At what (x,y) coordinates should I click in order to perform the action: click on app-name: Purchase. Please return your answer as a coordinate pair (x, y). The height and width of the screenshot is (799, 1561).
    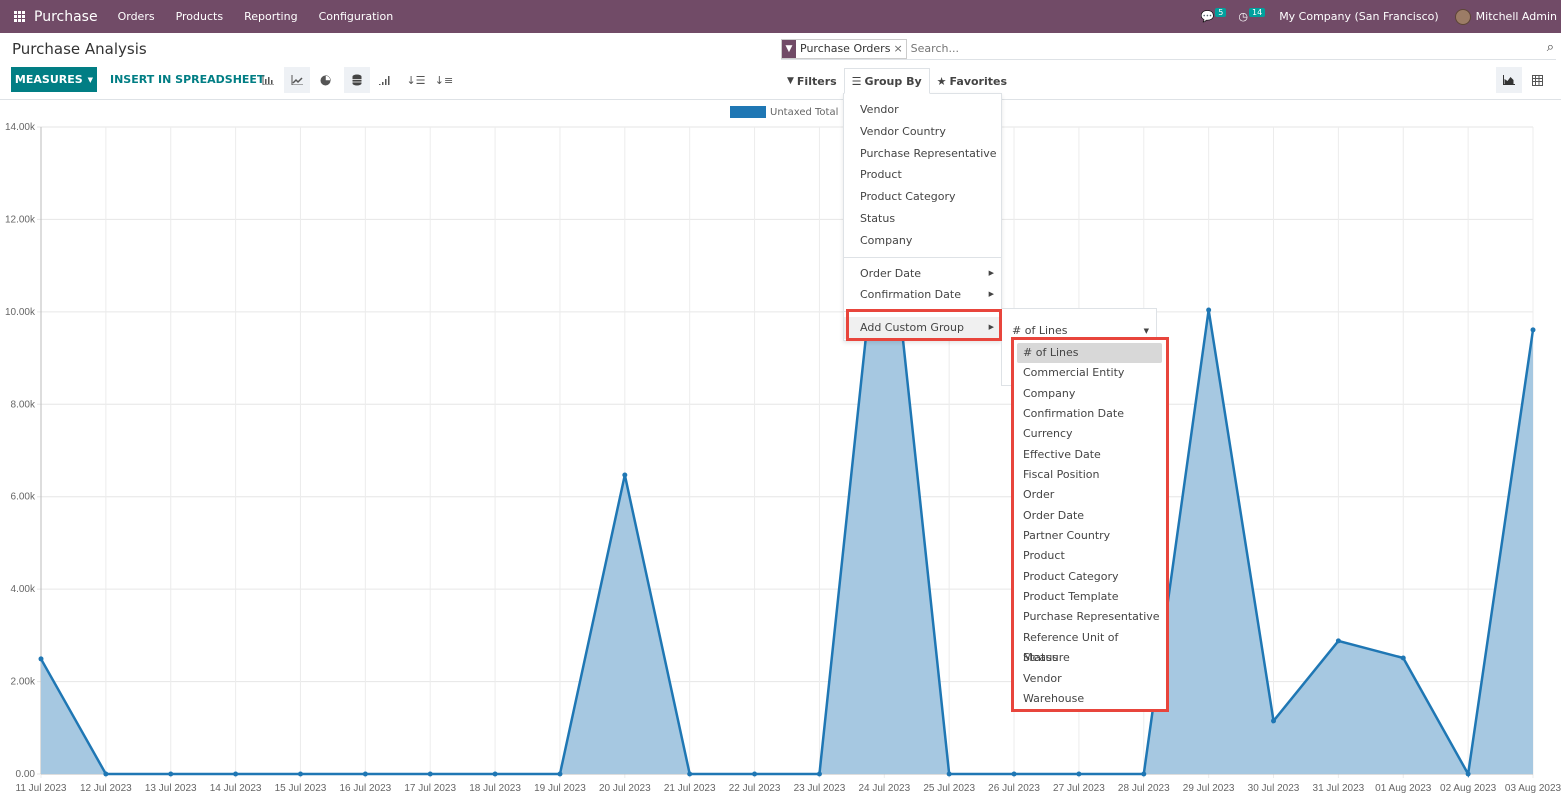
    Looking at the image, I should click on (66, 17).